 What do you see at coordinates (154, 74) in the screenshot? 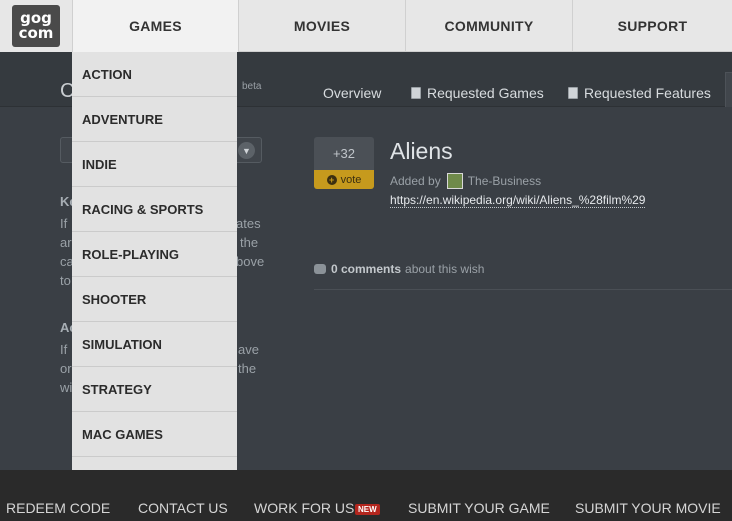
I see `dropdown-item-action: ACTION` at bounding box center [154, 74].